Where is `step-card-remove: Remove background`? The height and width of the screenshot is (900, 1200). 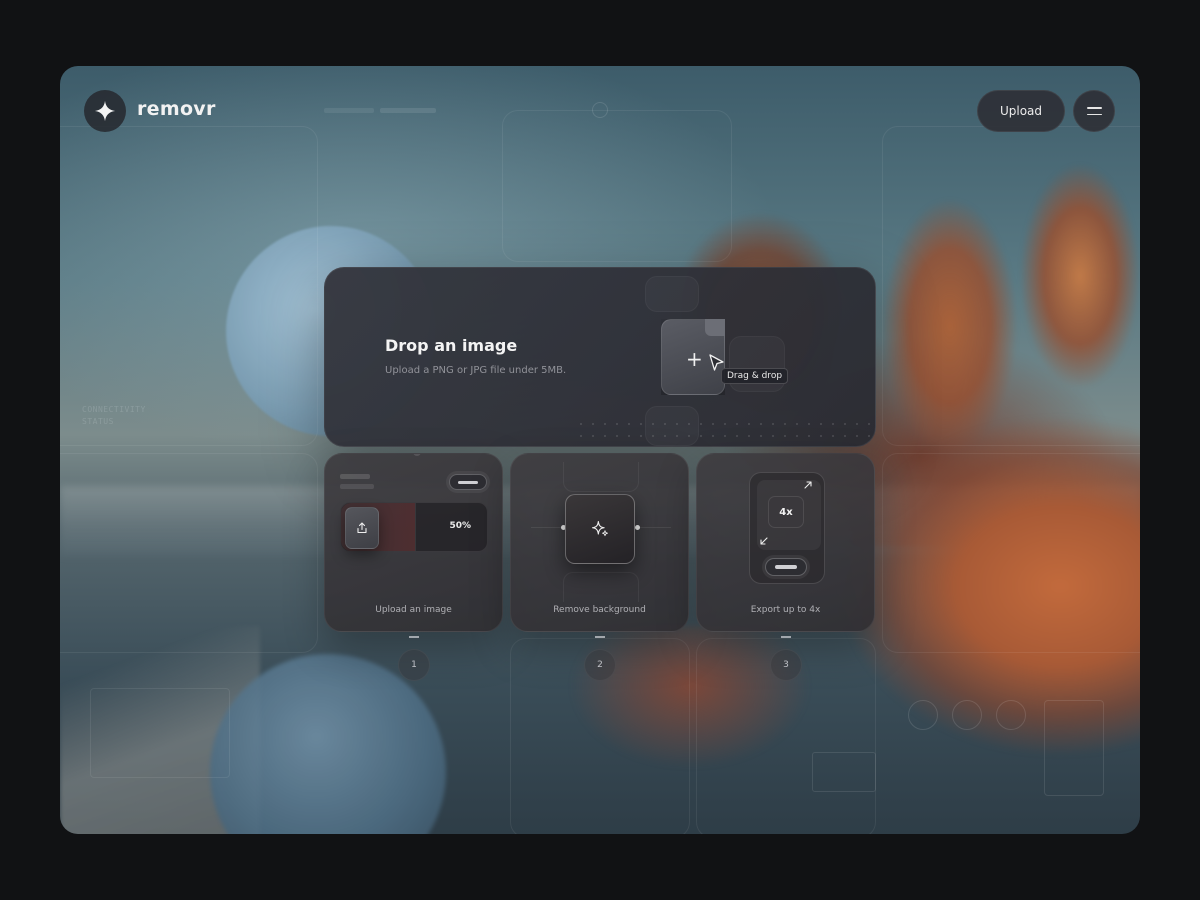 step-card-remove: Remove background is located at coordinates (599, 542).